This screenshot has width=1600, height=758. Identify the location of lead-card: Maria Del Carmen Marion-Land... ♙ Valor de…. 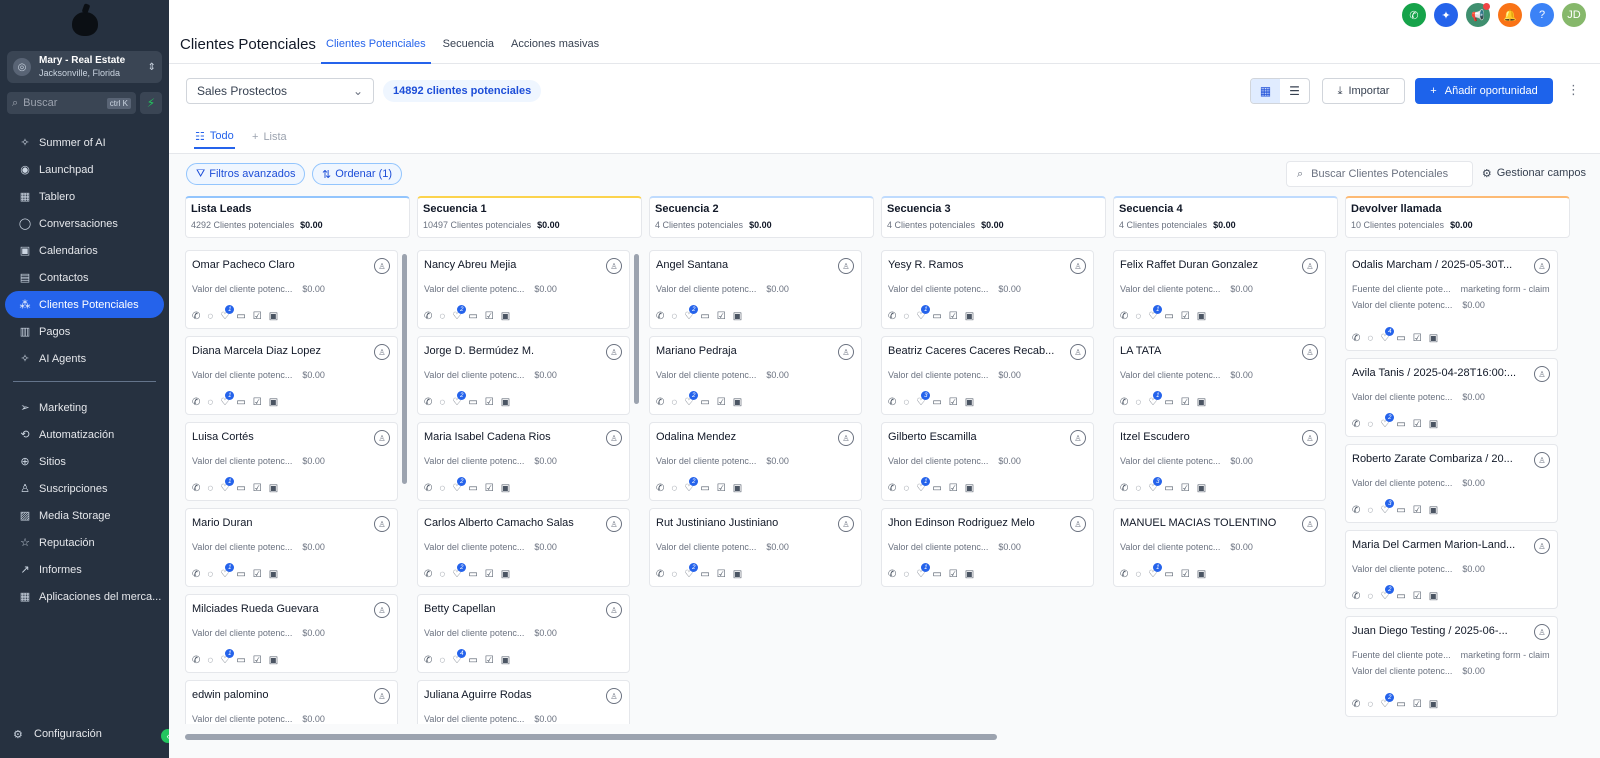
(1451, 569).